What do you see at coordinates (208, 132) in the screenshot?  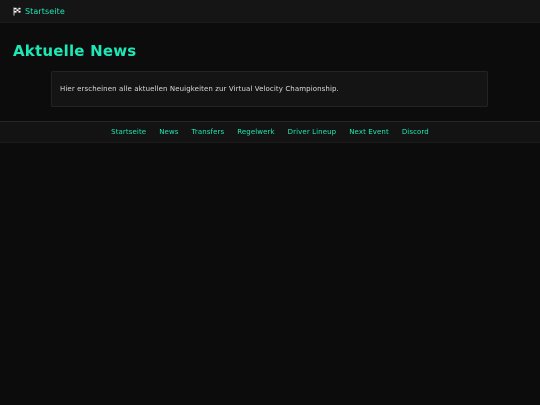 I see `nav-link-transfers: Transfers` at bounding box center [208, 132].